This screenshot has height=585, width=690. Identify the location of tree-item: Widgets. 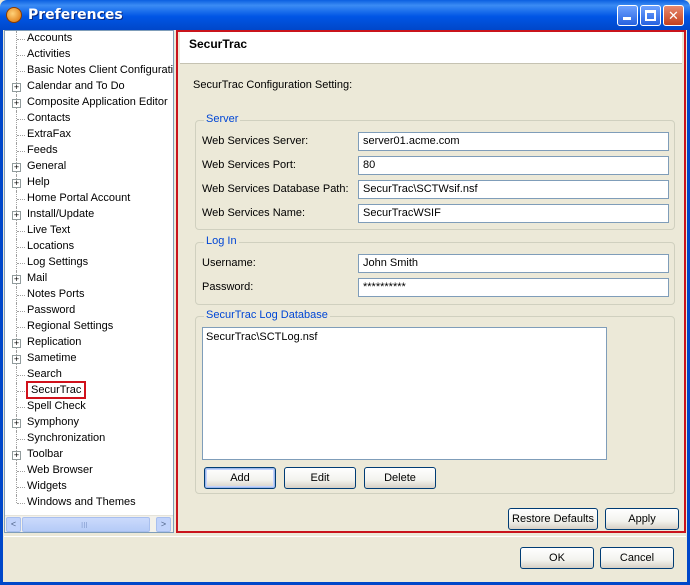
(89, 487).